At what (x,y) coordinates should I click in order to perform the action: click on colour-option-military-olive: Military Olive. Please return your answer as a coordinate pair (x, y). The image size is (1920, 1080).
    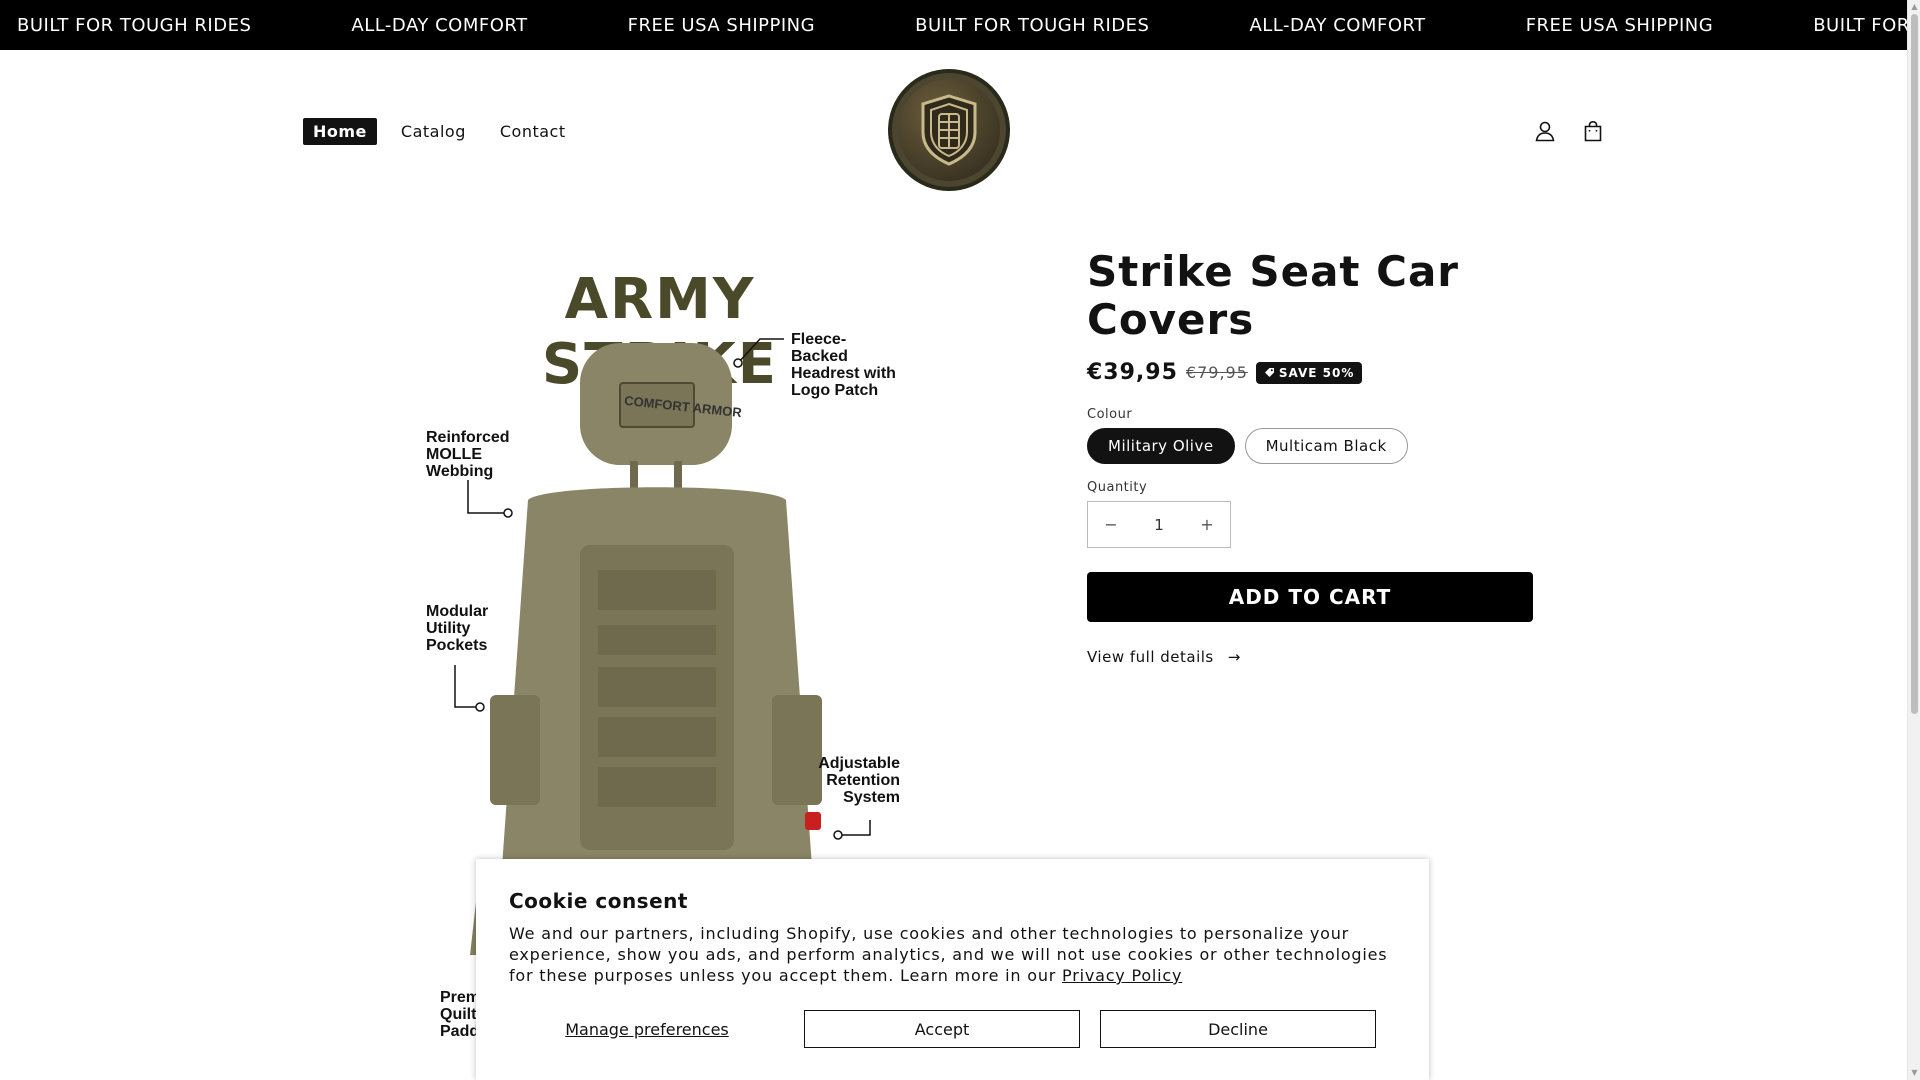
    Looking at the image, I should click on (1161, 446).